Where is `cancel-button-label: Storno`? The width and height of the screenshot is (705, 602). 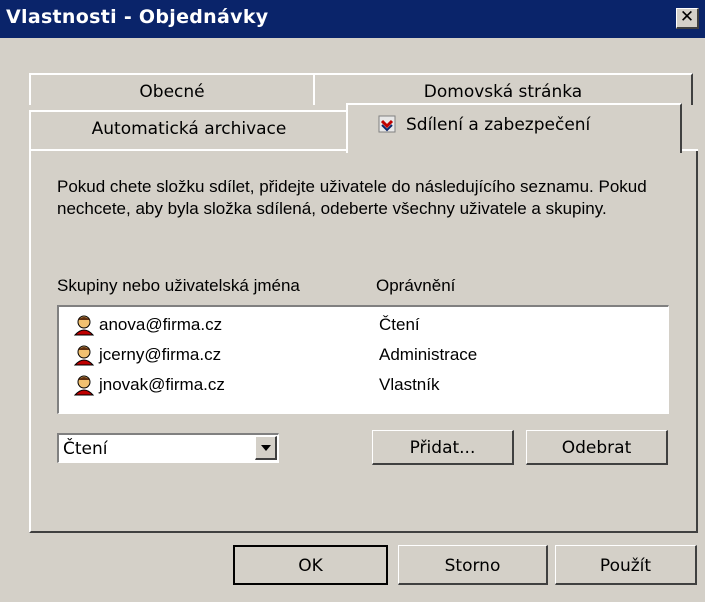 cancel-button-label: Storno is located at coordinates (472, 566).